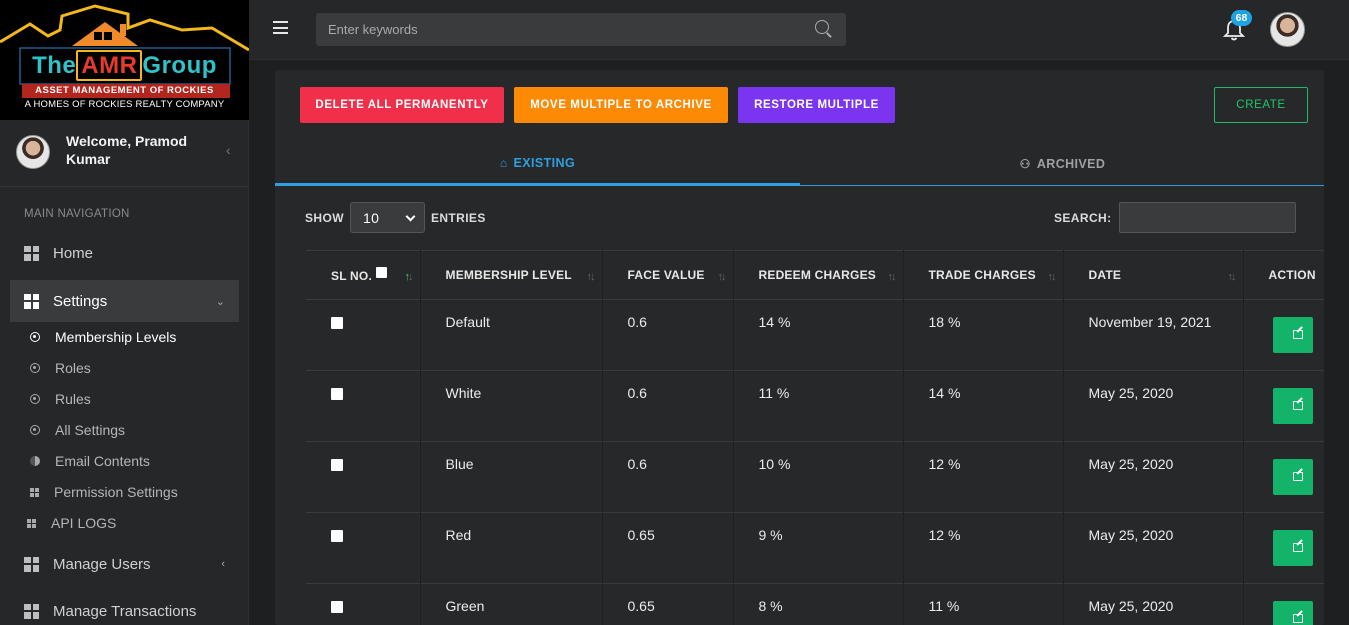  What do you see at coordinates (818, 477) in the screenshot?
I see `cell-redeem-charges: 10 %` at bounding box center [818, 477].